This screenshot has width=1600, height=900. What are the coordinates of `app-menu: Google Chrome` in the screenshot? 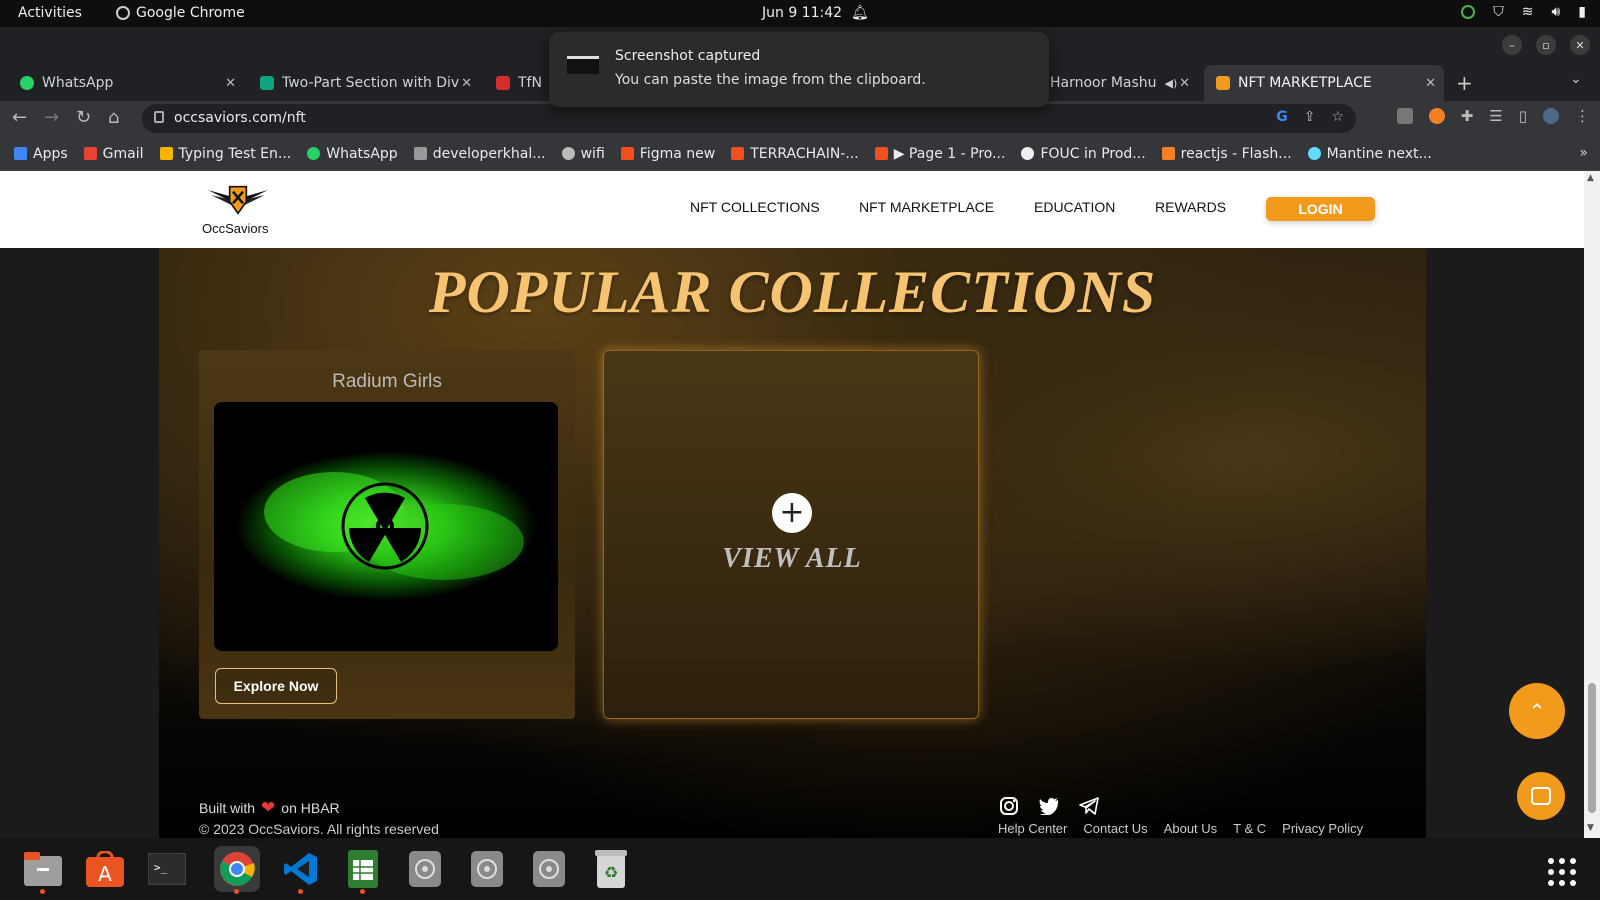 It's located at (180, 13).